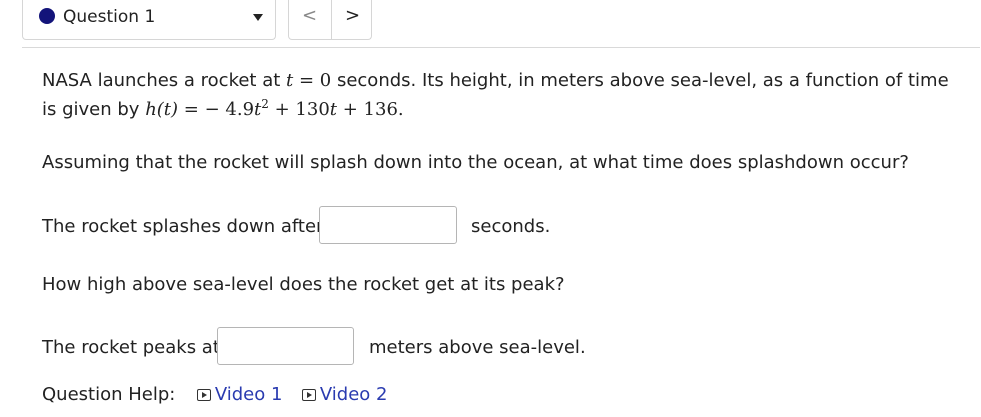  I want to click on question-nav-bar: Question 1 < >, so click(501, 24).